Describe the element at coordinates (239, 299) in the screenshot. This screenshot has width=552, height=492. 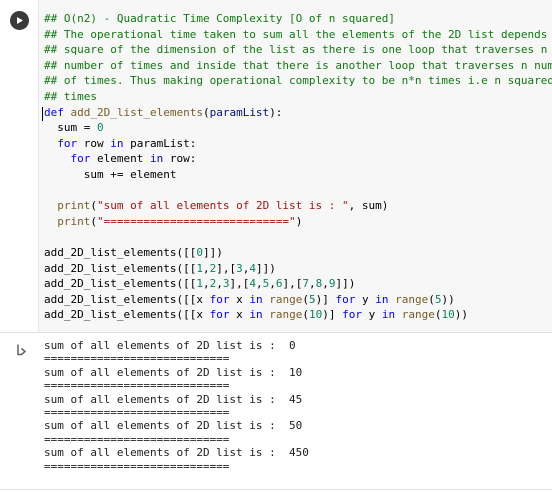
I see `code-token: x` at that location.